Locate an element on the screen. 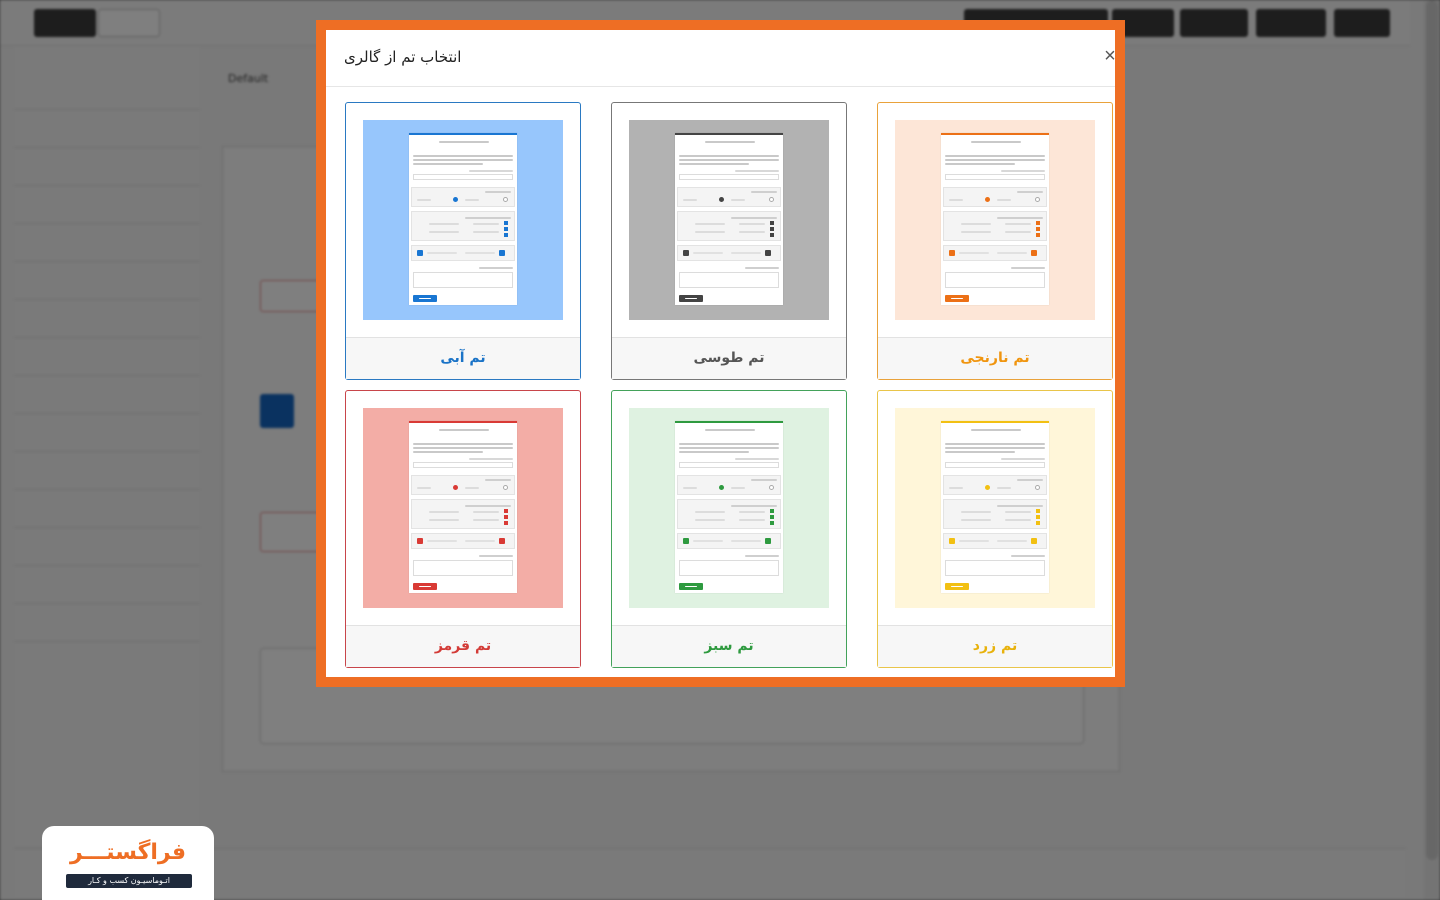  preview-textarea is located at coordinates (729, 280).